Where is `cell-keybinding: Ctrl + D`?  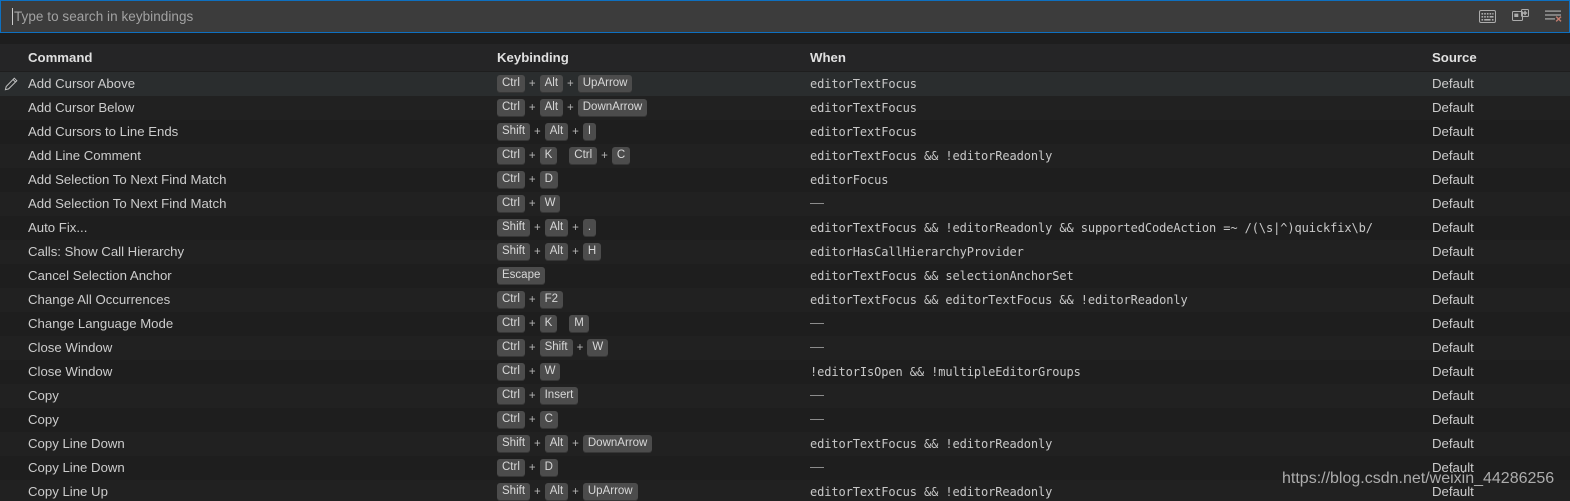
cell-keybinding: Ctrl + D is located at coordinates (649, 468).